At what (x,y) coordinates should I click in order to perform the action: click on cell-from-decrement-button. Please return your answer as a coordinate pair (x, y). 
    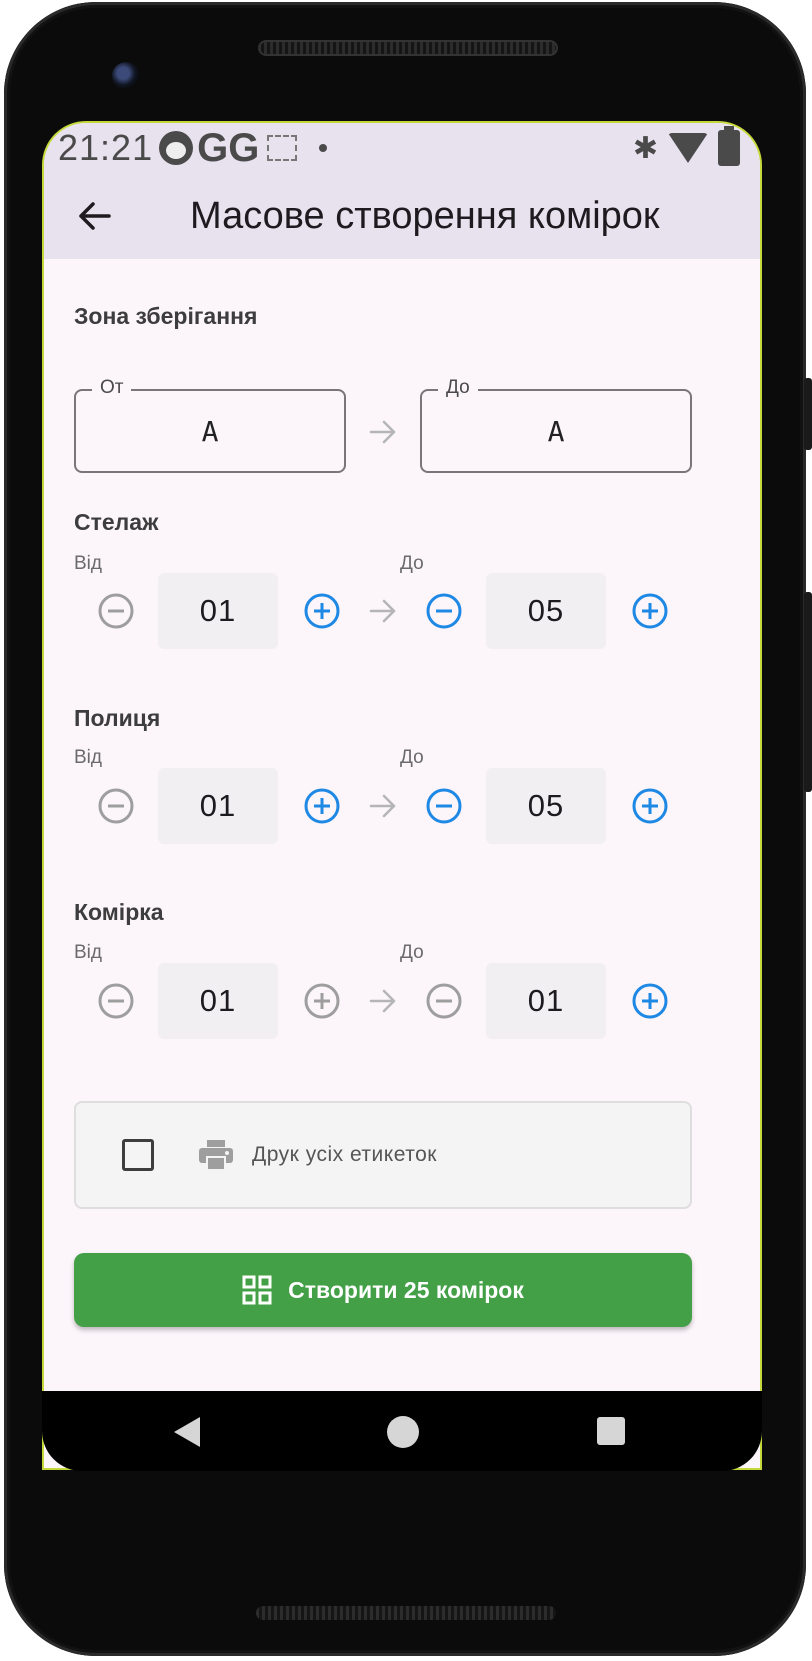
    Looking at the image, I should click on (116, 1001).